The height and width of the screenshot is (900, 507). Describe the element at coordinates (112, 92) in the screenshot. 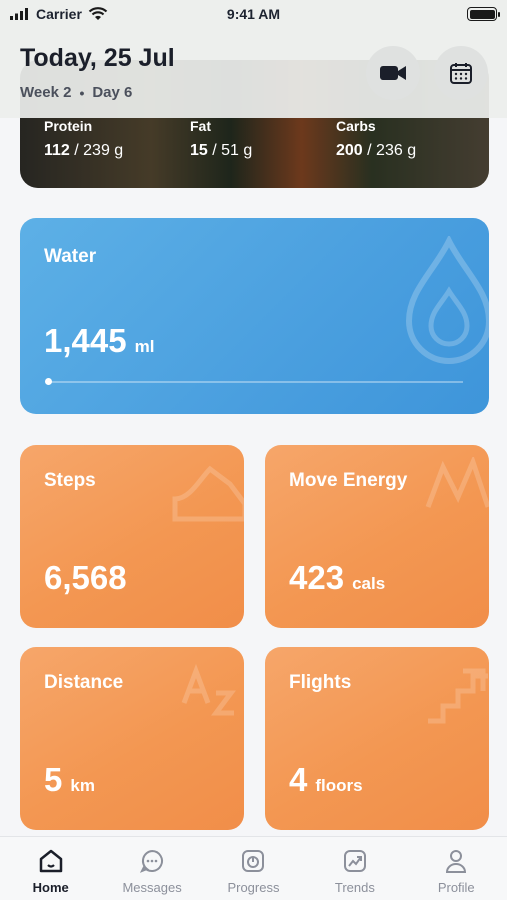

I see `day-label: Day 6` at that location.